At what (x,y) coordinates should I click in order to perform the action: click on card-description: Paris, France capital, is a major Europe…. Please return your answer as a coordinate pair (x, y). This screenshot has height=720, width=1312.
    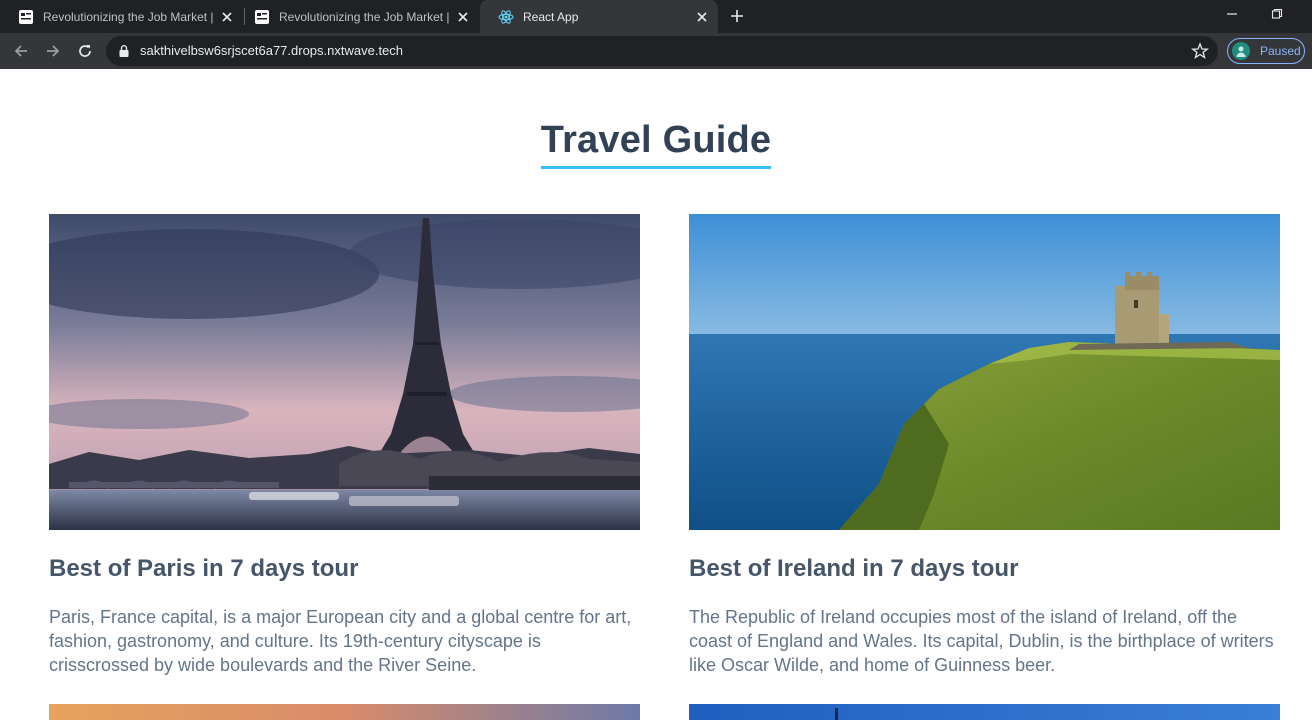
    Looking at the image, I should click on (340, 641).